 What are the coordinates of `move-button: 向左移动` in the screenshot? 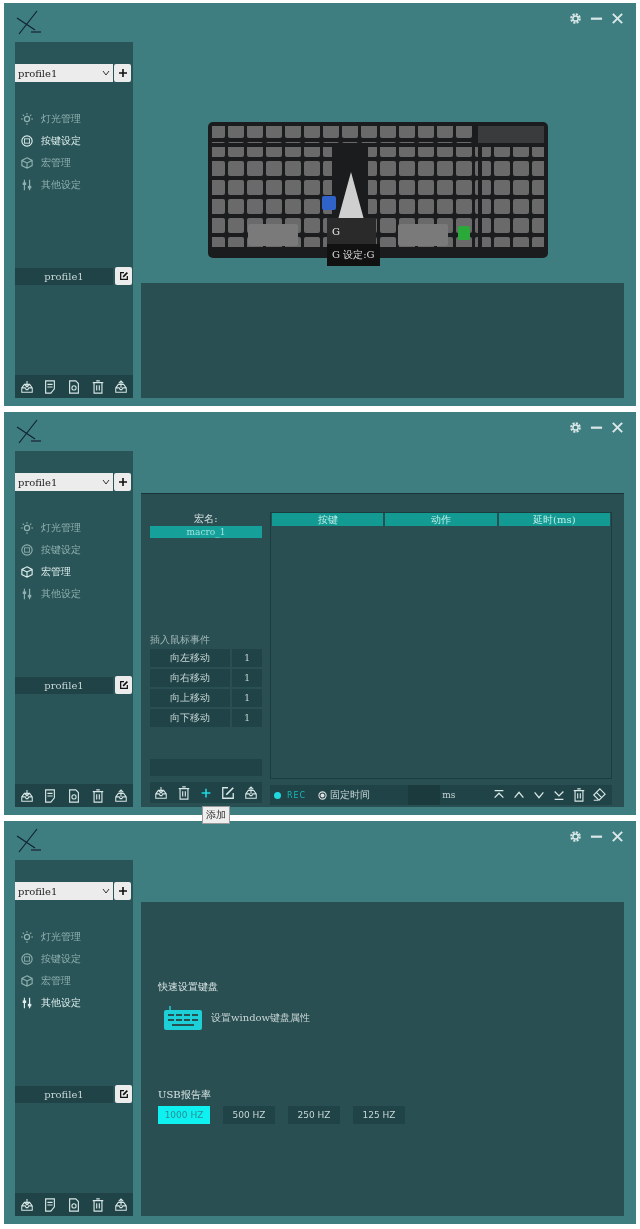 It's located at (190, 658).